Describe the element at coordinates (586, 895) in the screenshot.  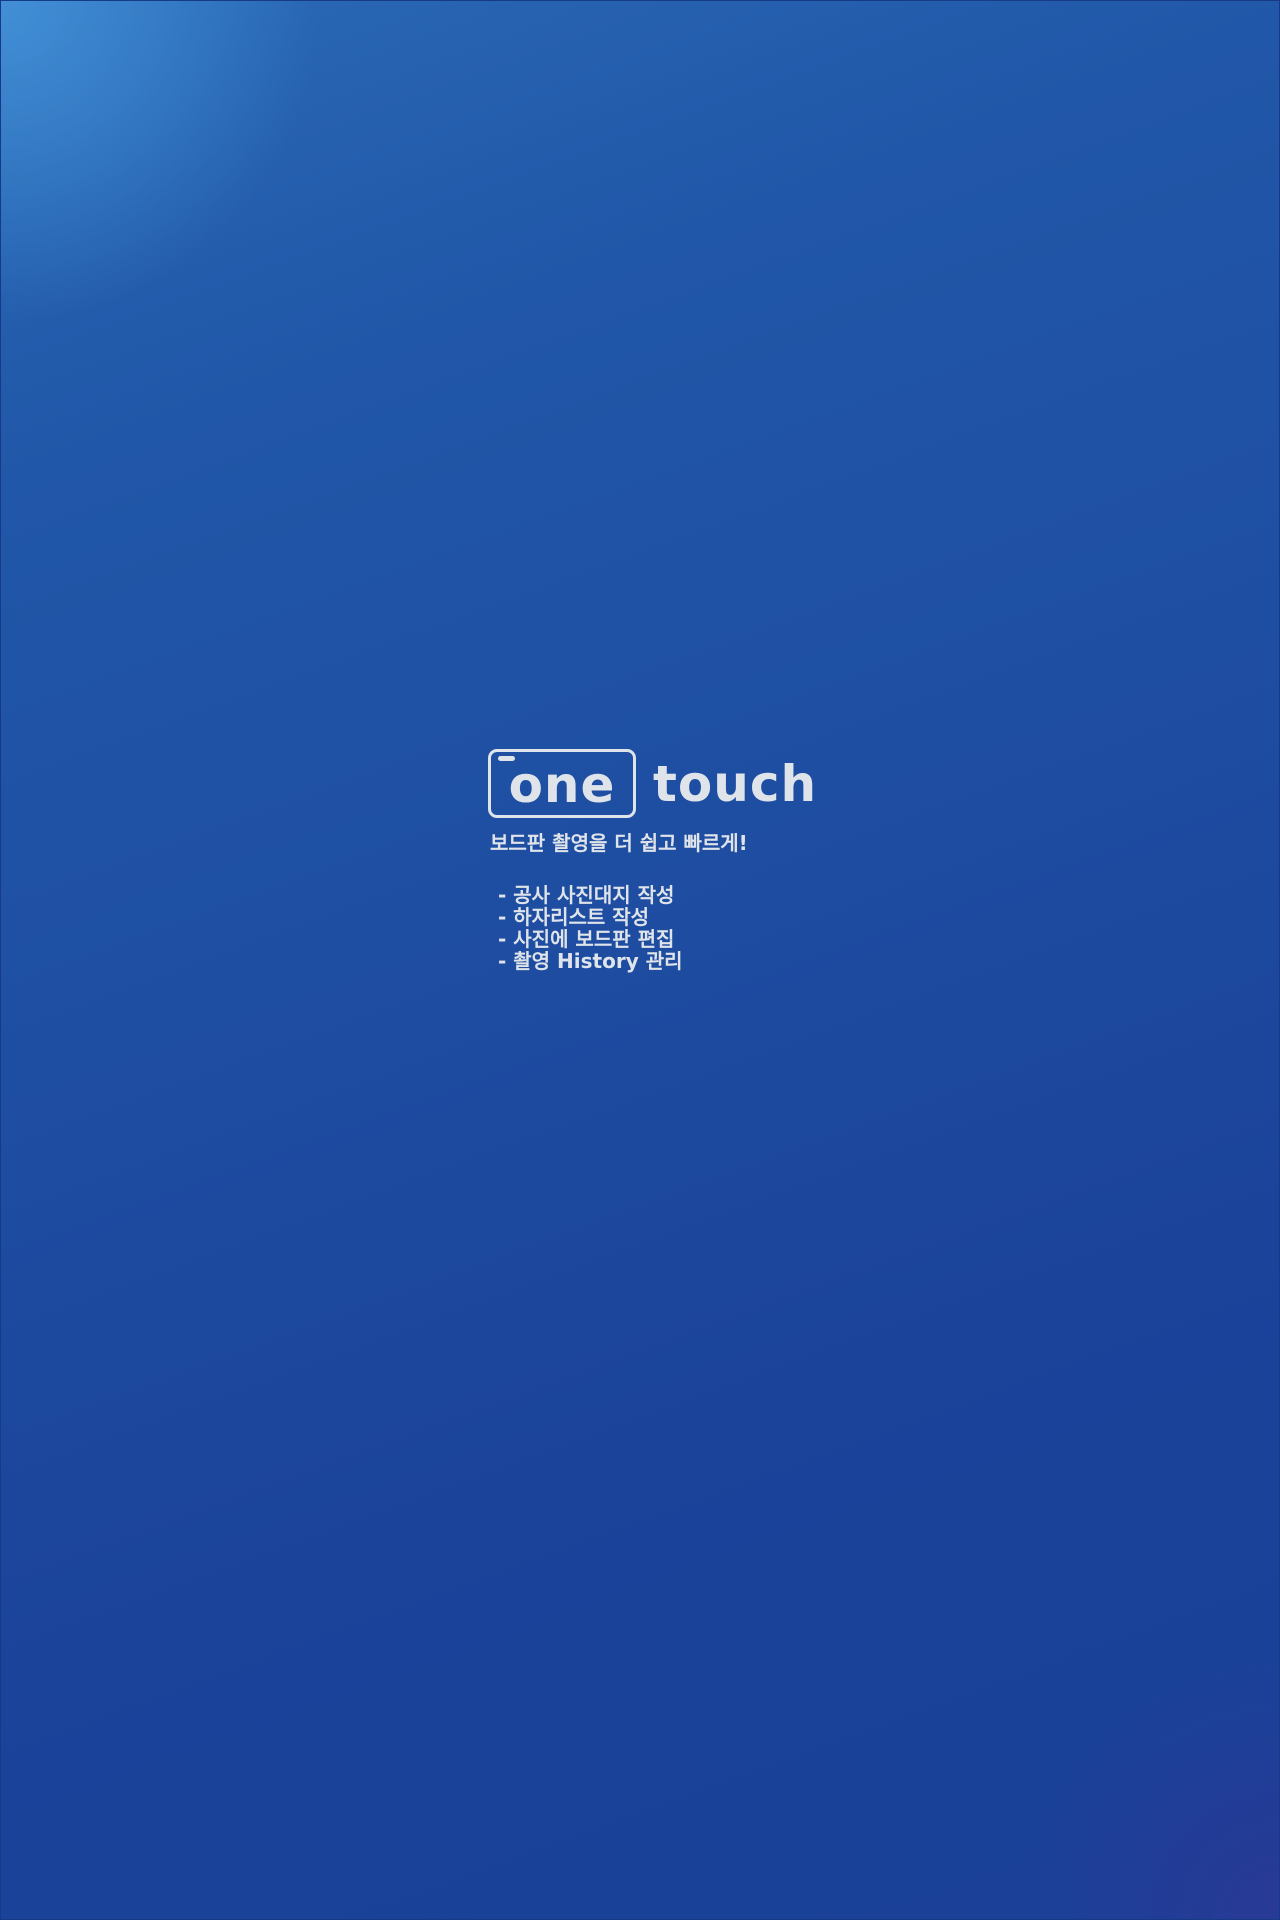
I see `feature-item: - 공사 사진대지 작성` at that location.